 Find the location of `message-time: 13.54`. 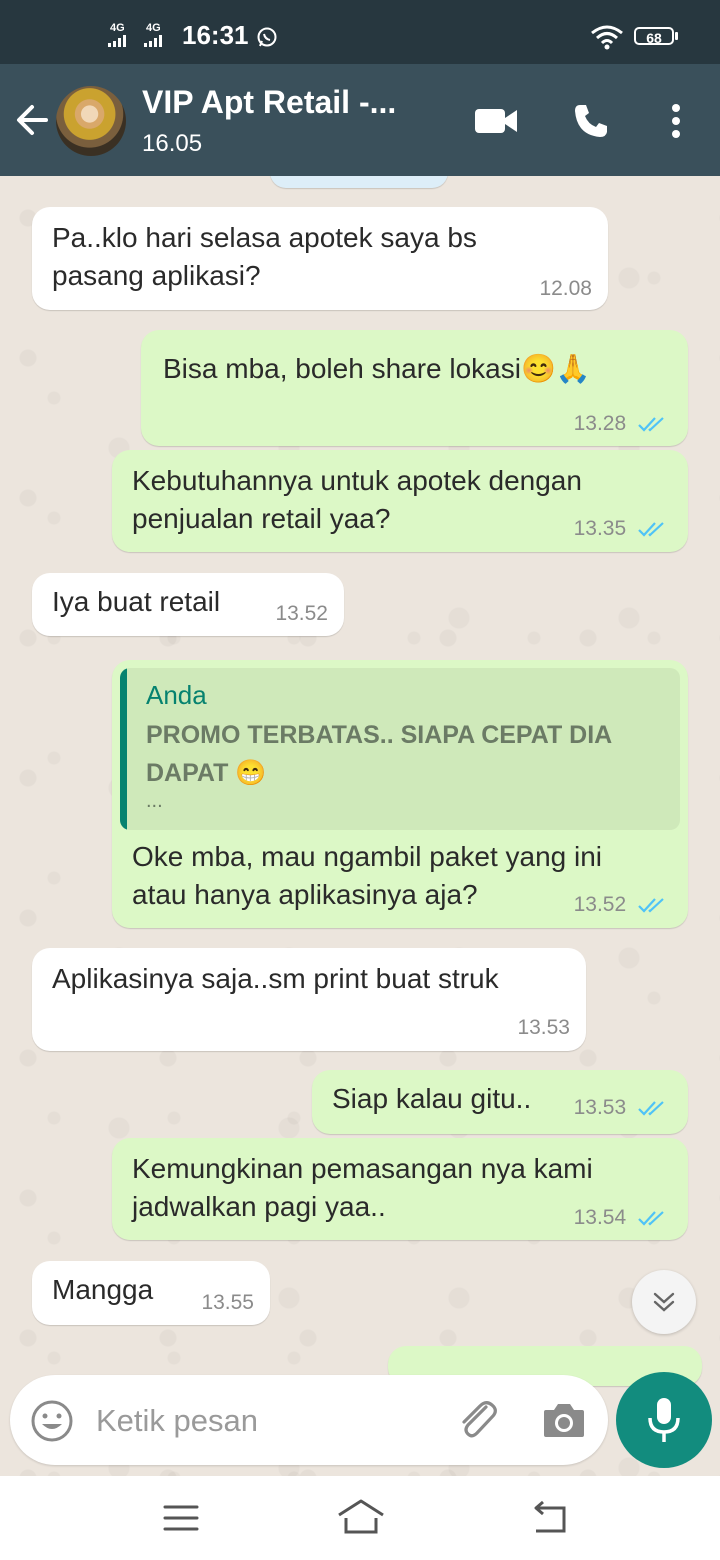

message-time: 13.54 is located at coordinates (600, 1217).